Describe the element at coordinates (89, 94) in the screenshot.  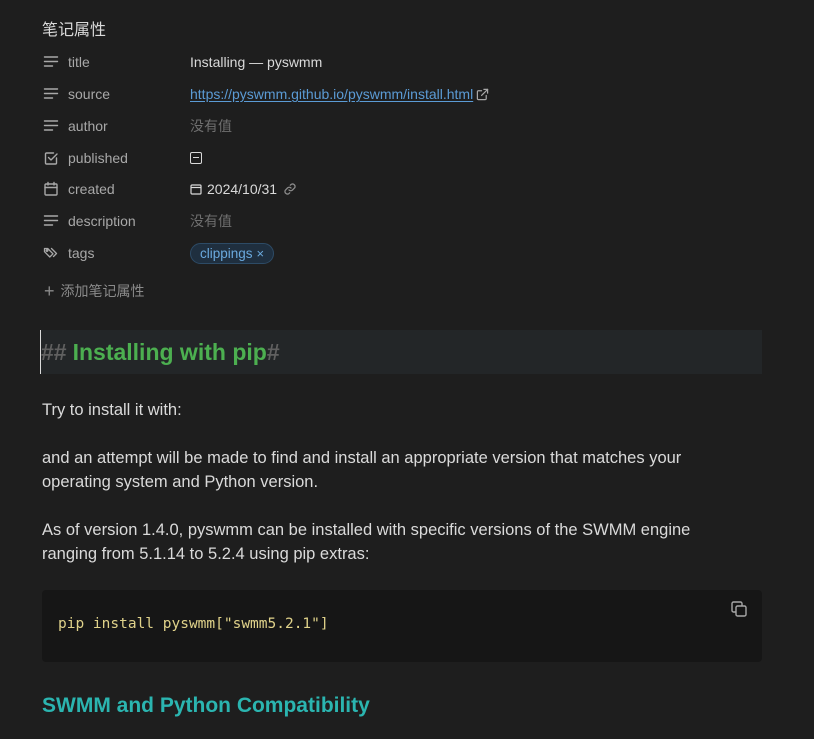
I see `property-key-label: source` at that location.